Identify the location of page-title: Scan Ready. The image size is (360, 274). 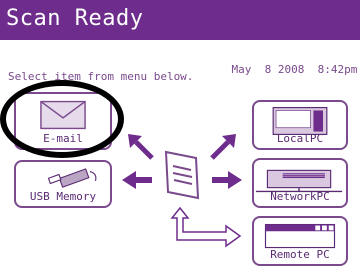
(75, 18).